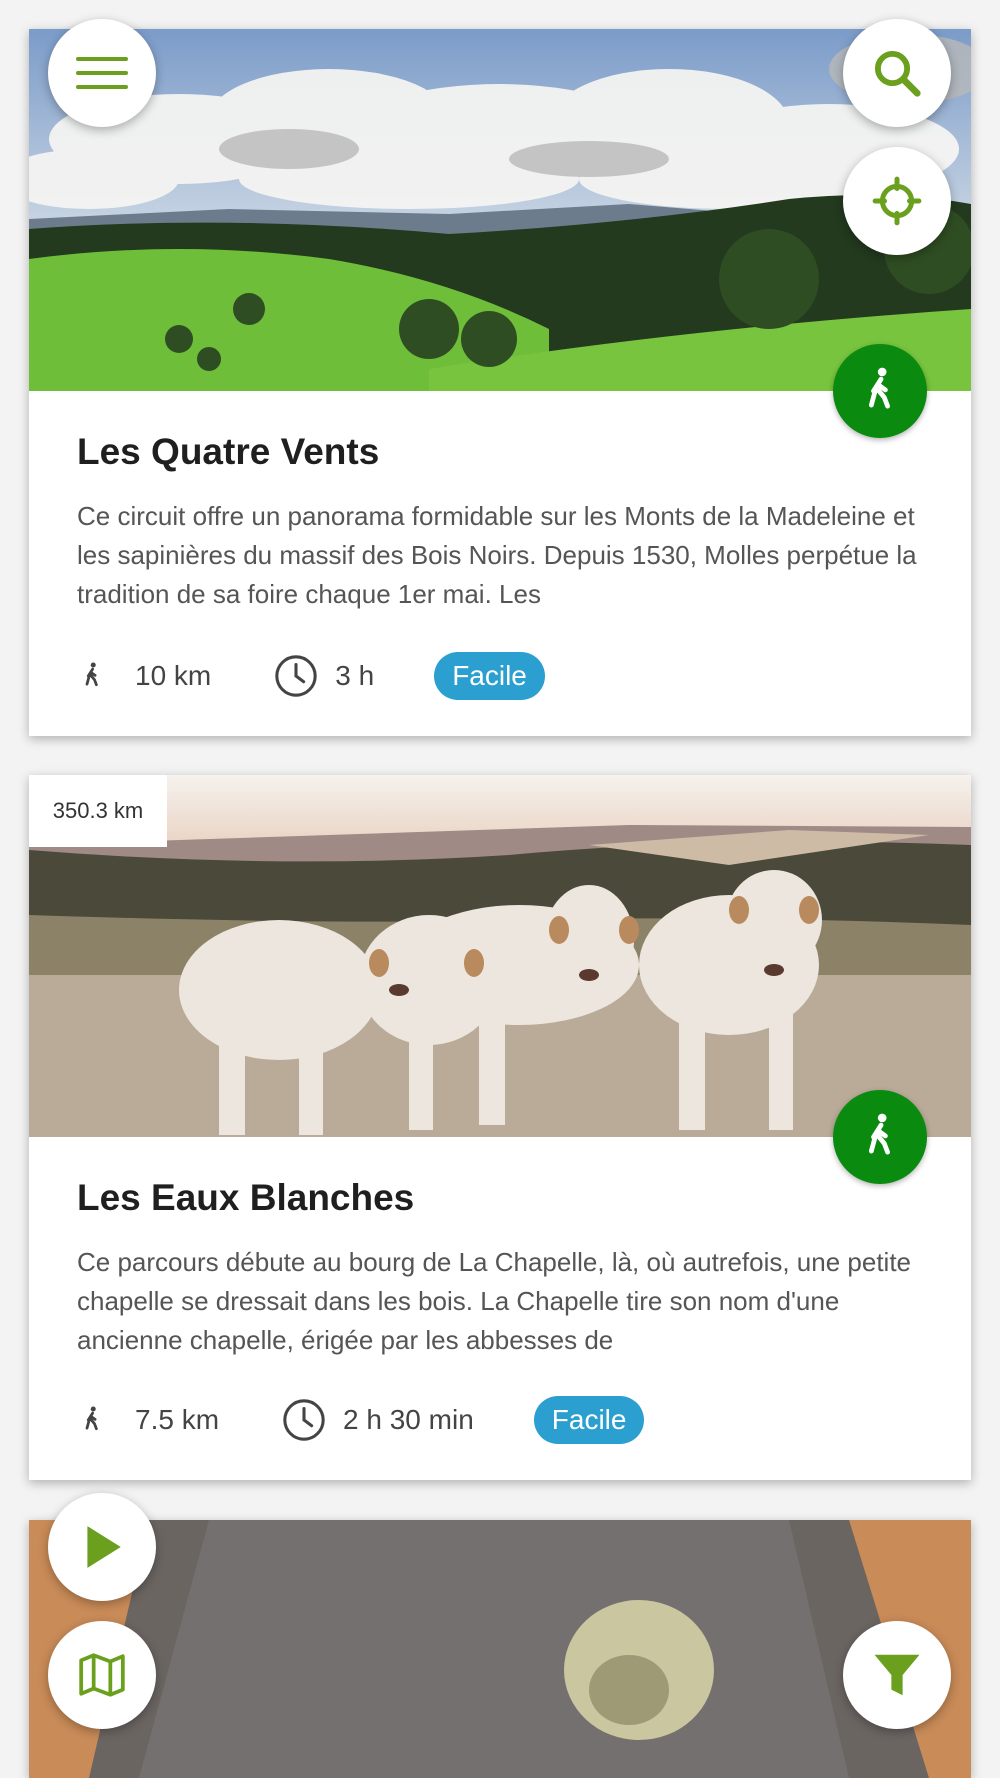 This screenshot has width=1000, height=1778. I want to click on map-button, so click(102, 1675).